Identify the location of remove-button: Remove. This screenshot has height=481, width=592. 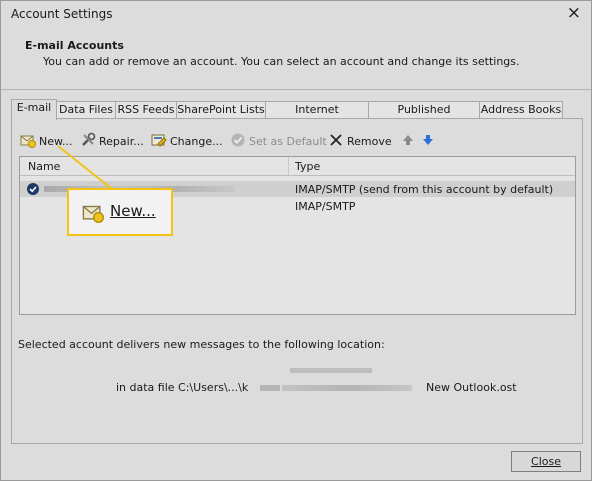
(360, 142).